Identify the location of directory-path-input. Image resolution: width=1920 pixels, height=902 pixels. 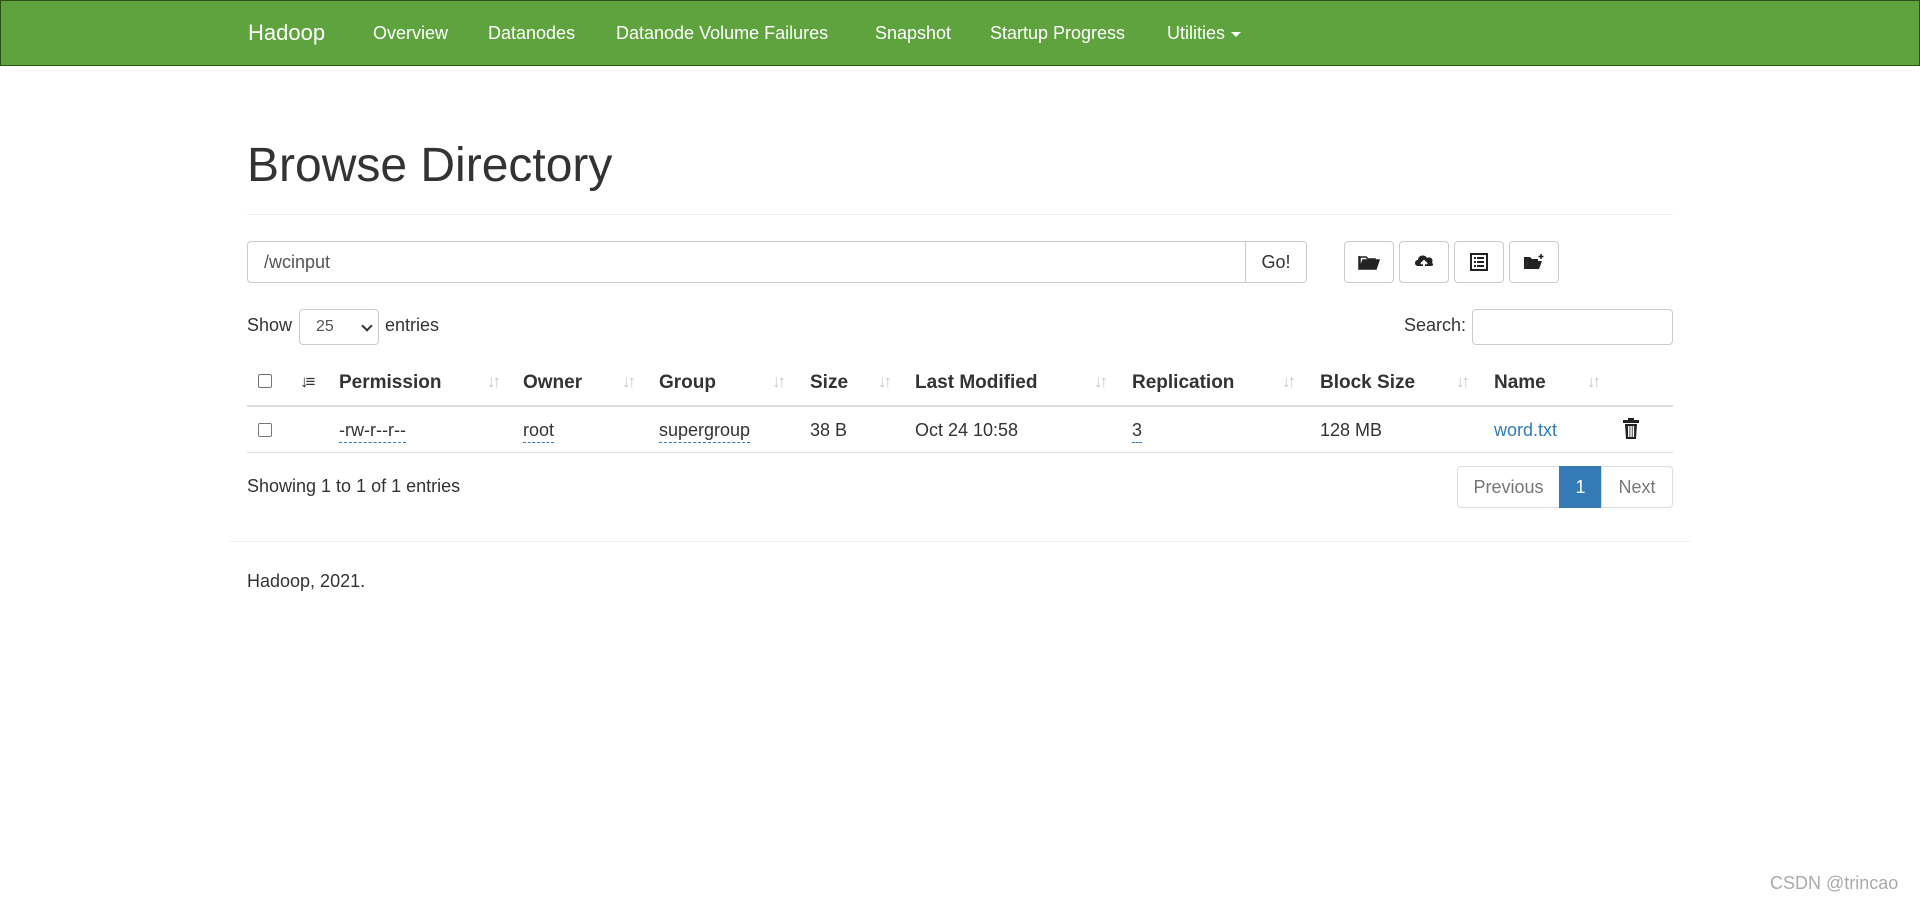
(746, 262).